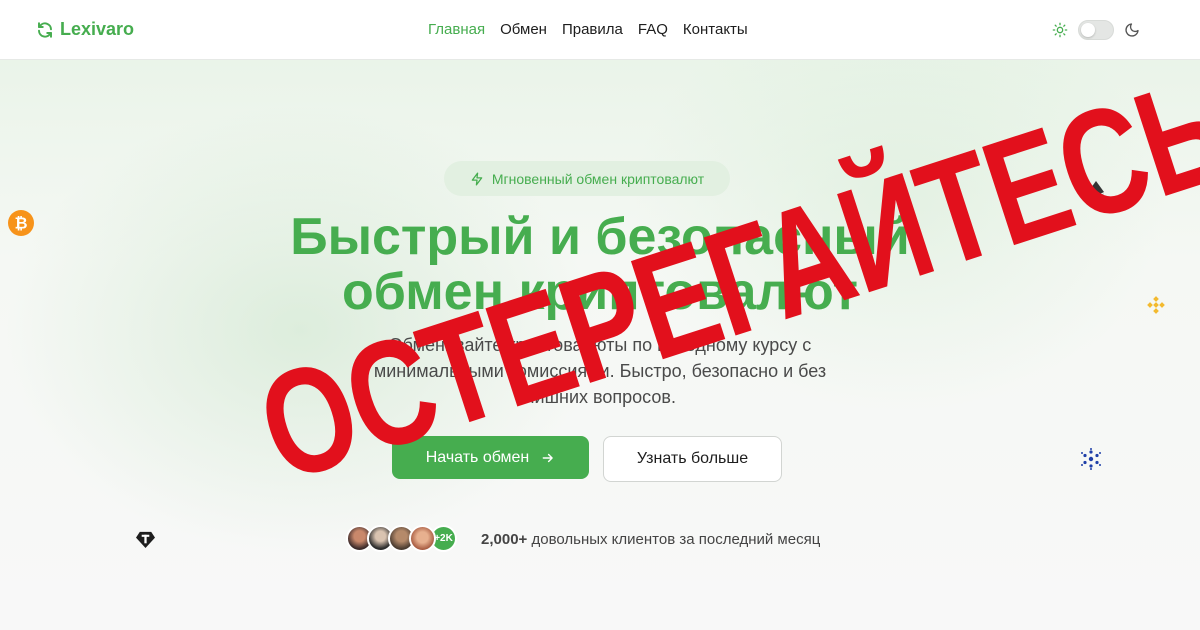  What do you see at coordinates (456, 29) in the screenshot?
I see `nav-item-home: Главная` at bounding box center [456, 29].